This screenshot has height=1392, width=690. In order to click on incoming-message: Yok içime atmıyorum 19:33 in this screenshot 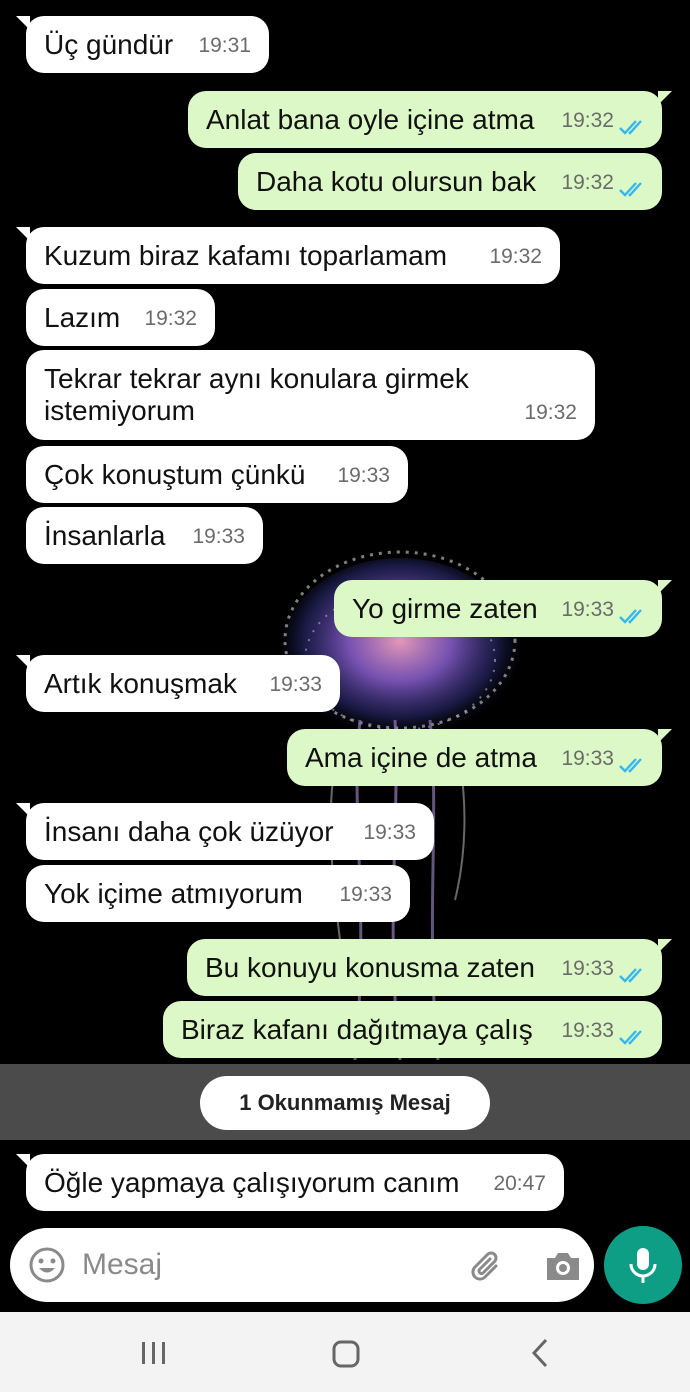, I will do `click(218, 893)`.